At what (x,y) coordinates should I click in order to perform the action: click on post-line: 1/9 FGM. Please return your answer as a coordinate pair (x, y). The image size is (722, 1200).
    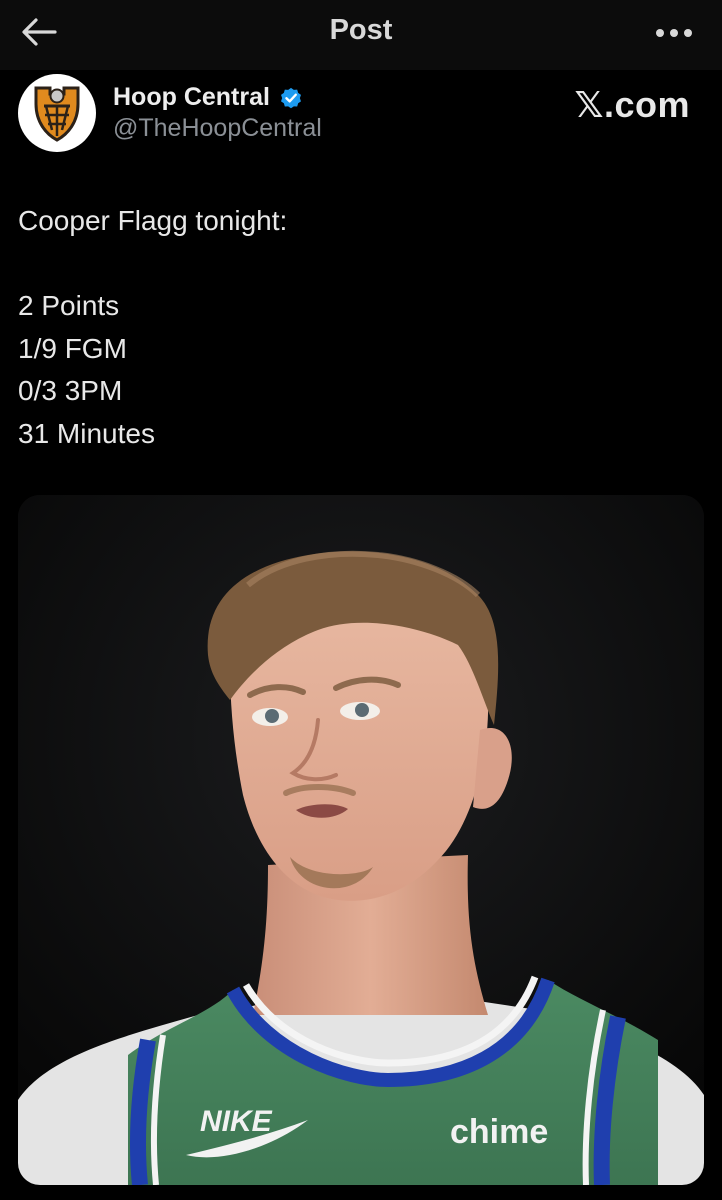
    Looking at the image, I should click on (72, 348).